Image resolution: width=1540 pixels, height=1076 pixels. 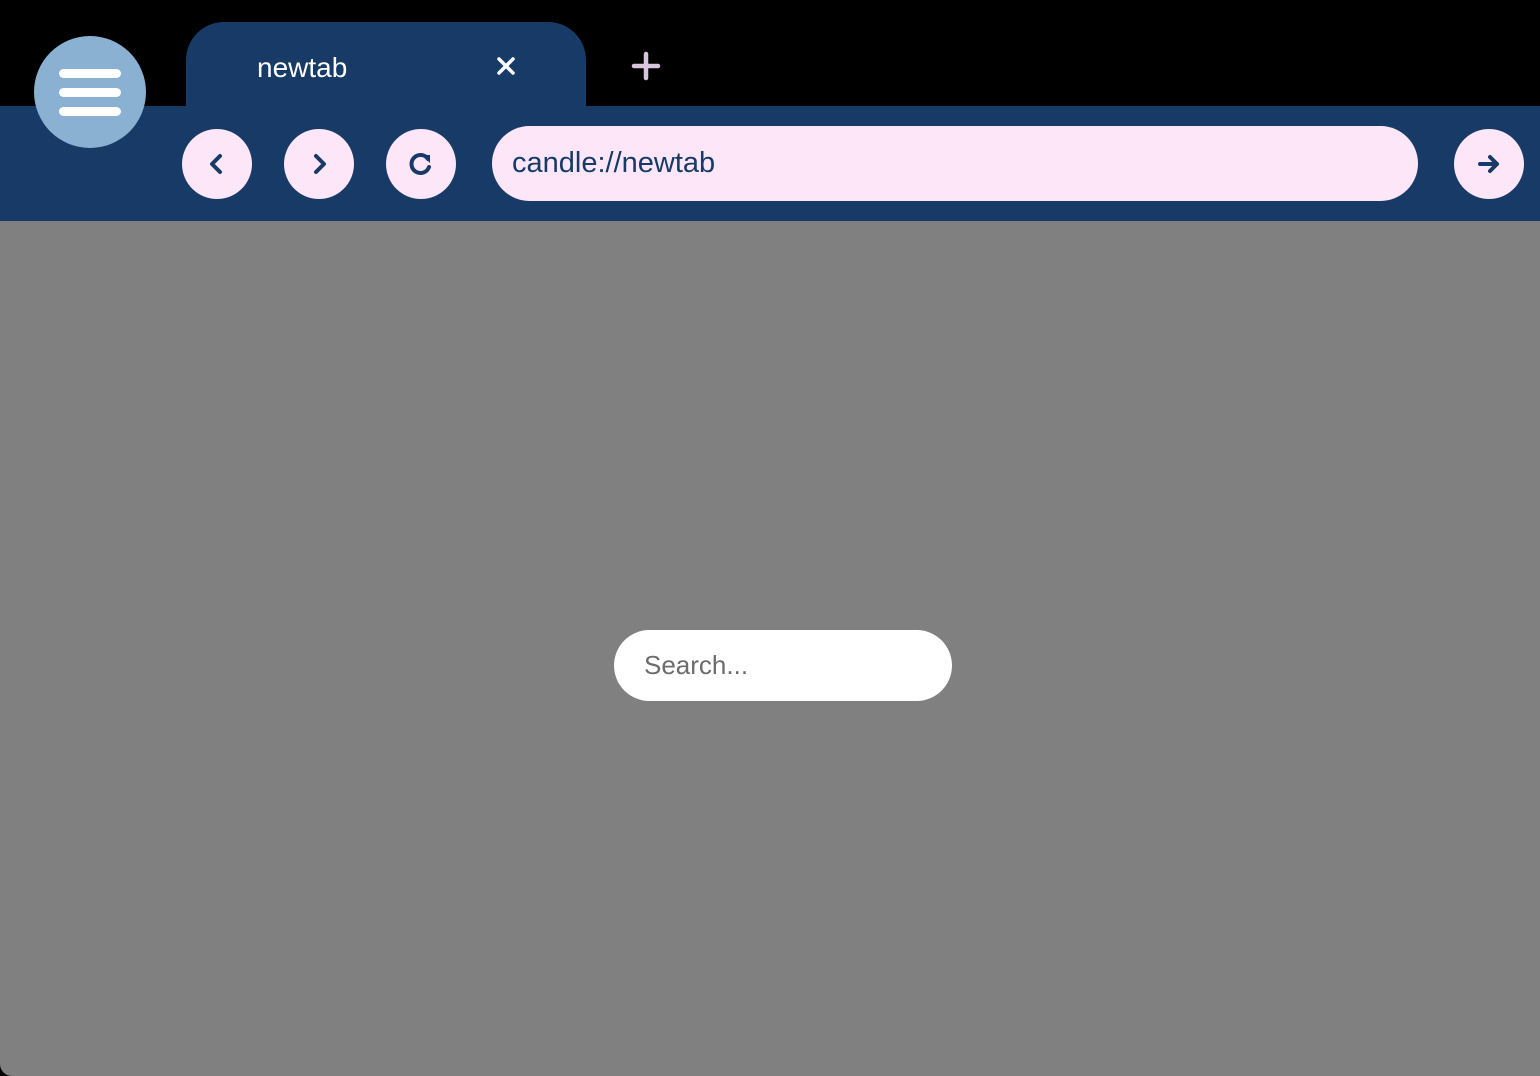 What do you see at coordinates (614, 163) in the screenshot?
I see `url-text: candle://newtab` at bounding box center [614, 163].